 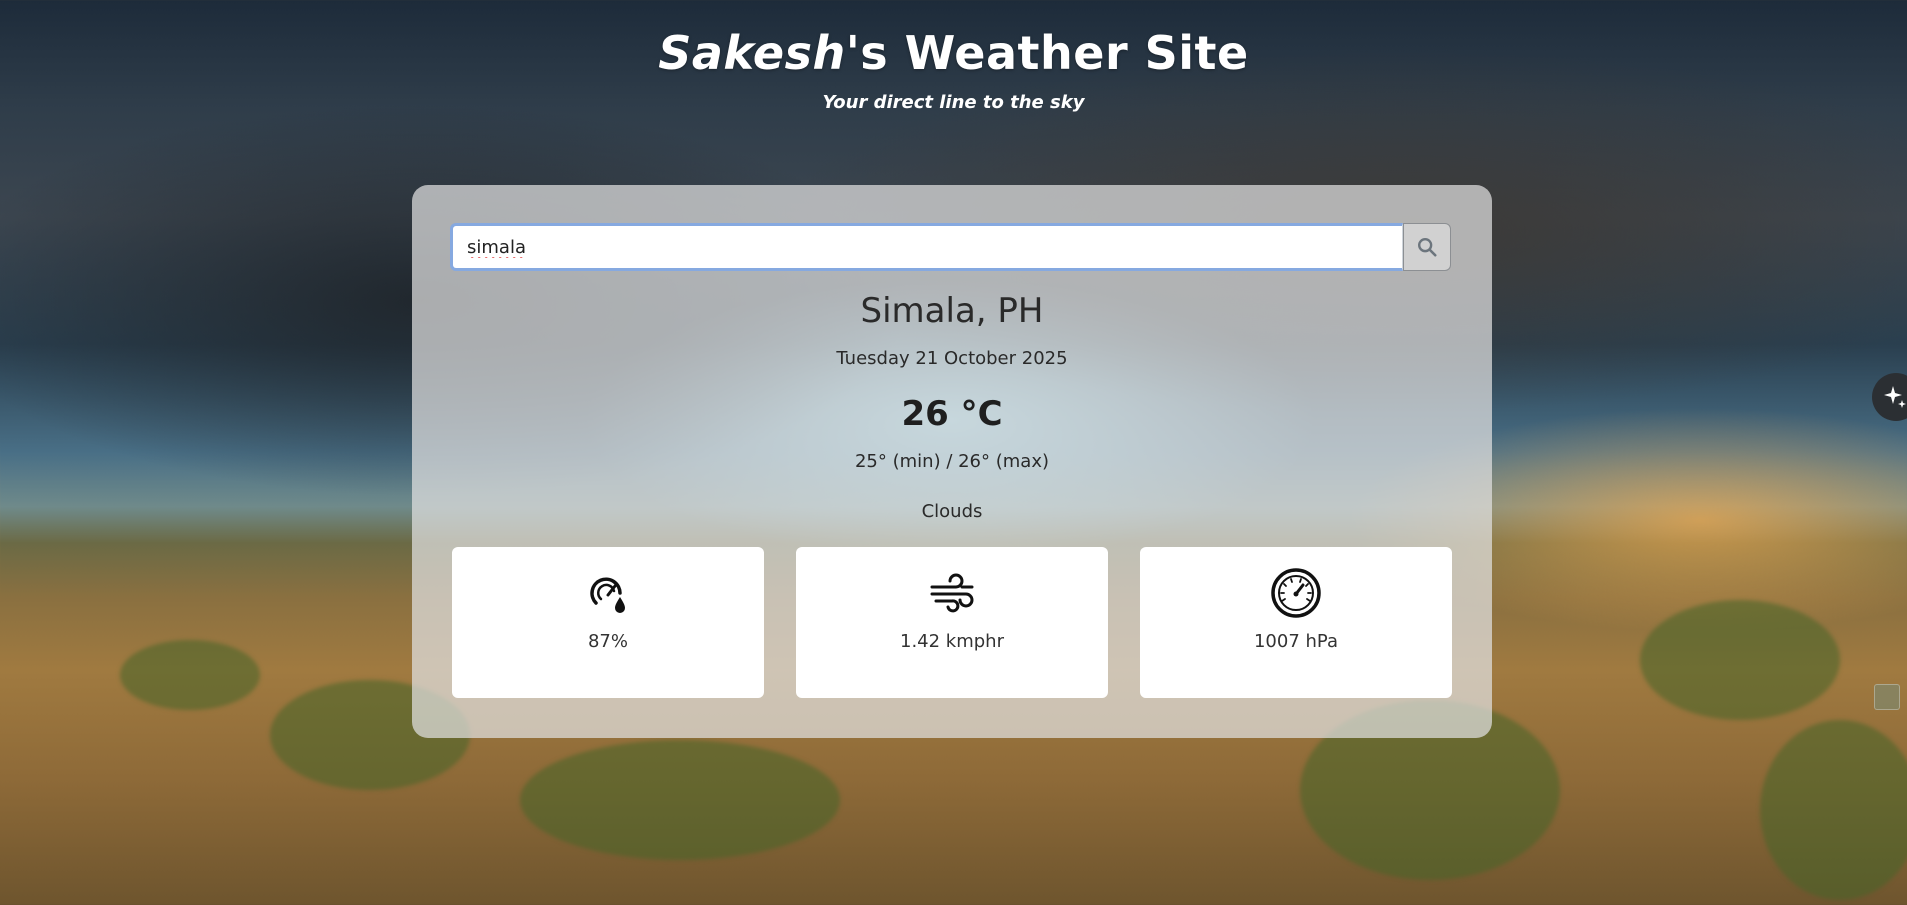 What do you see at coordinates (926, 247) in the screenshot?
I see `city-search-input` at bounding box center [926, 247].